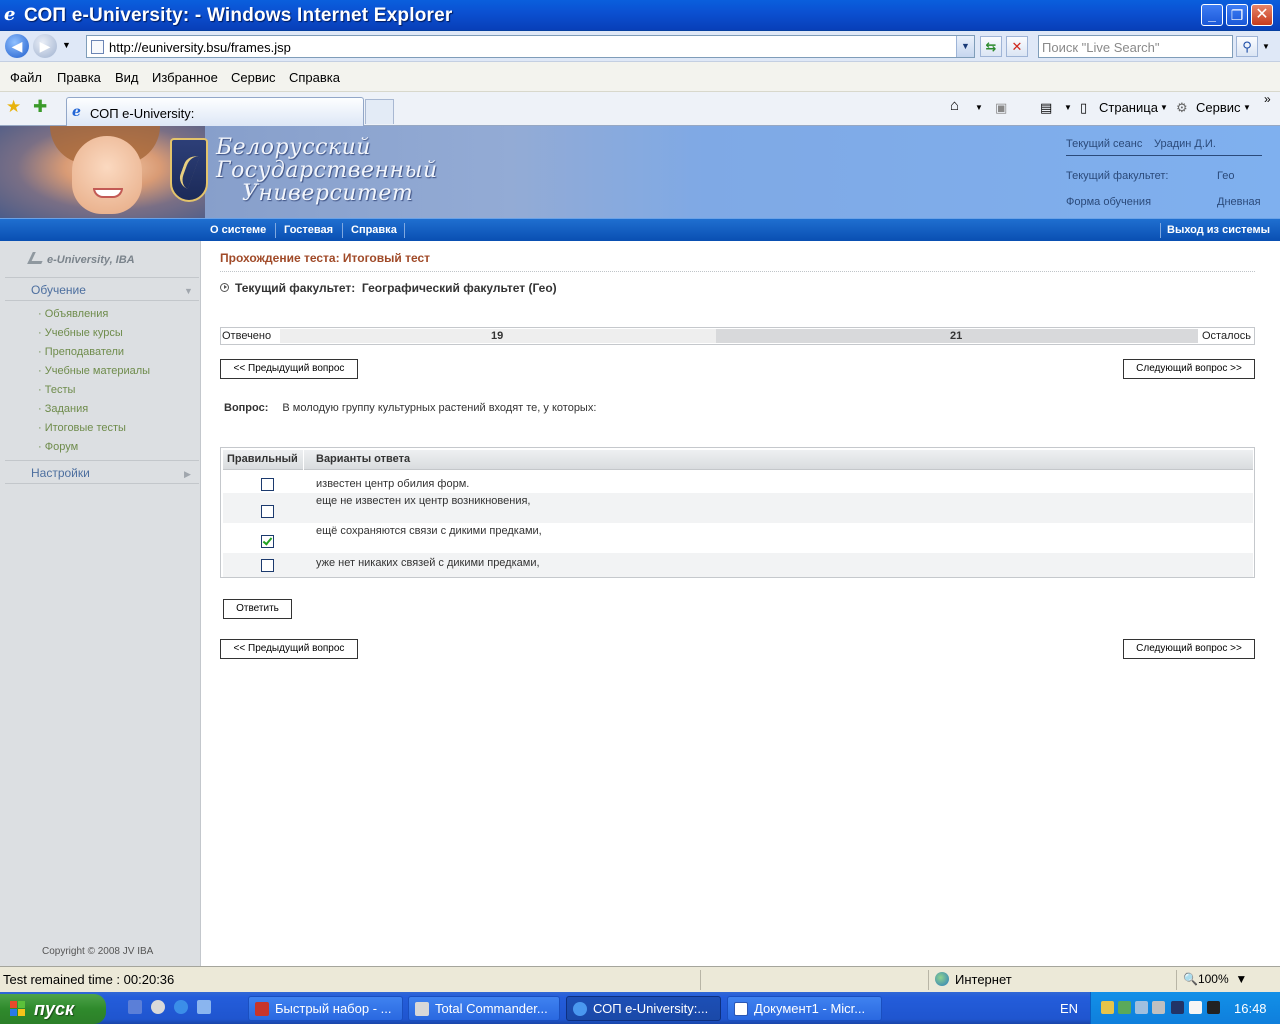 This screenshot has width=1280, height=1024. Describe the element at coordinates (66, 45) in the screenshot. I see `history-dropdown-icon: ▼` at that location.